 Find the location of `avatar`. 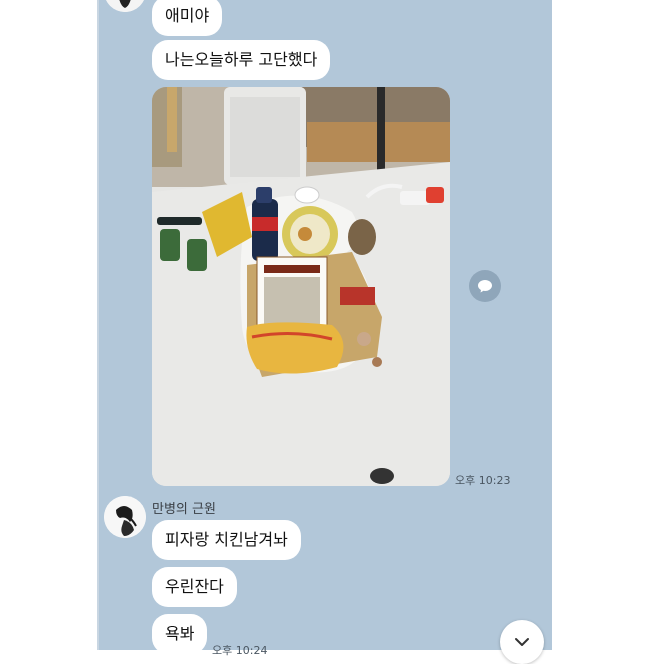

avatar is located at coordinates (125, 517).